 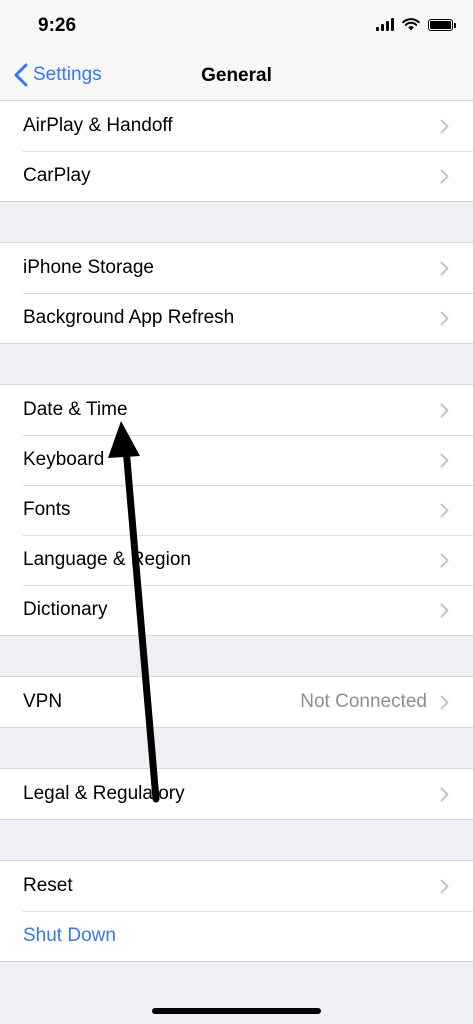 I want to click on settings-group-storage: iPhone Storage Background App Refresh, so click(x=236, y=293).